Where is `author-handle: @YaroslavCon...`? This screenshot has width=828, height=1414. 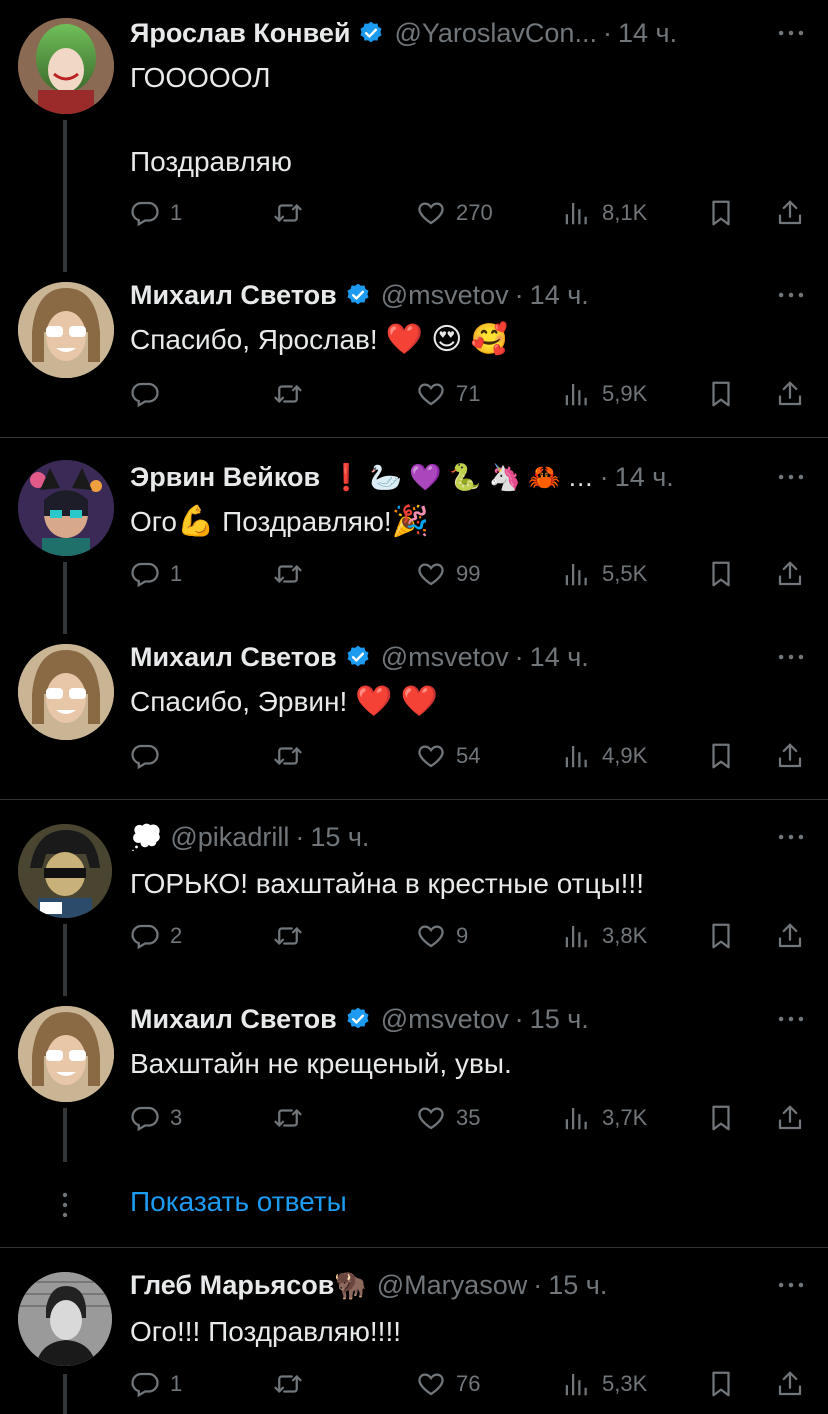
author-handle: @YaroslavCon... is located at coordinates (495, 33).